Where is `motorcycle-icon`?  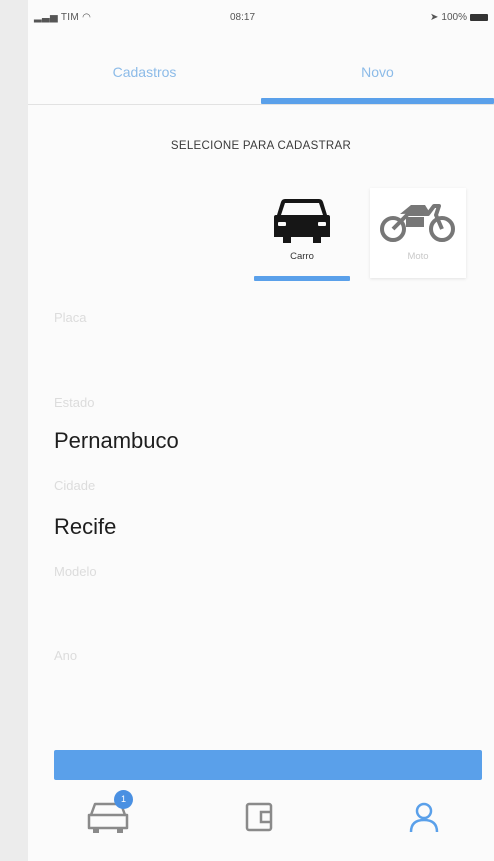 motorcycle-icon is located at coordinates (417, 223).